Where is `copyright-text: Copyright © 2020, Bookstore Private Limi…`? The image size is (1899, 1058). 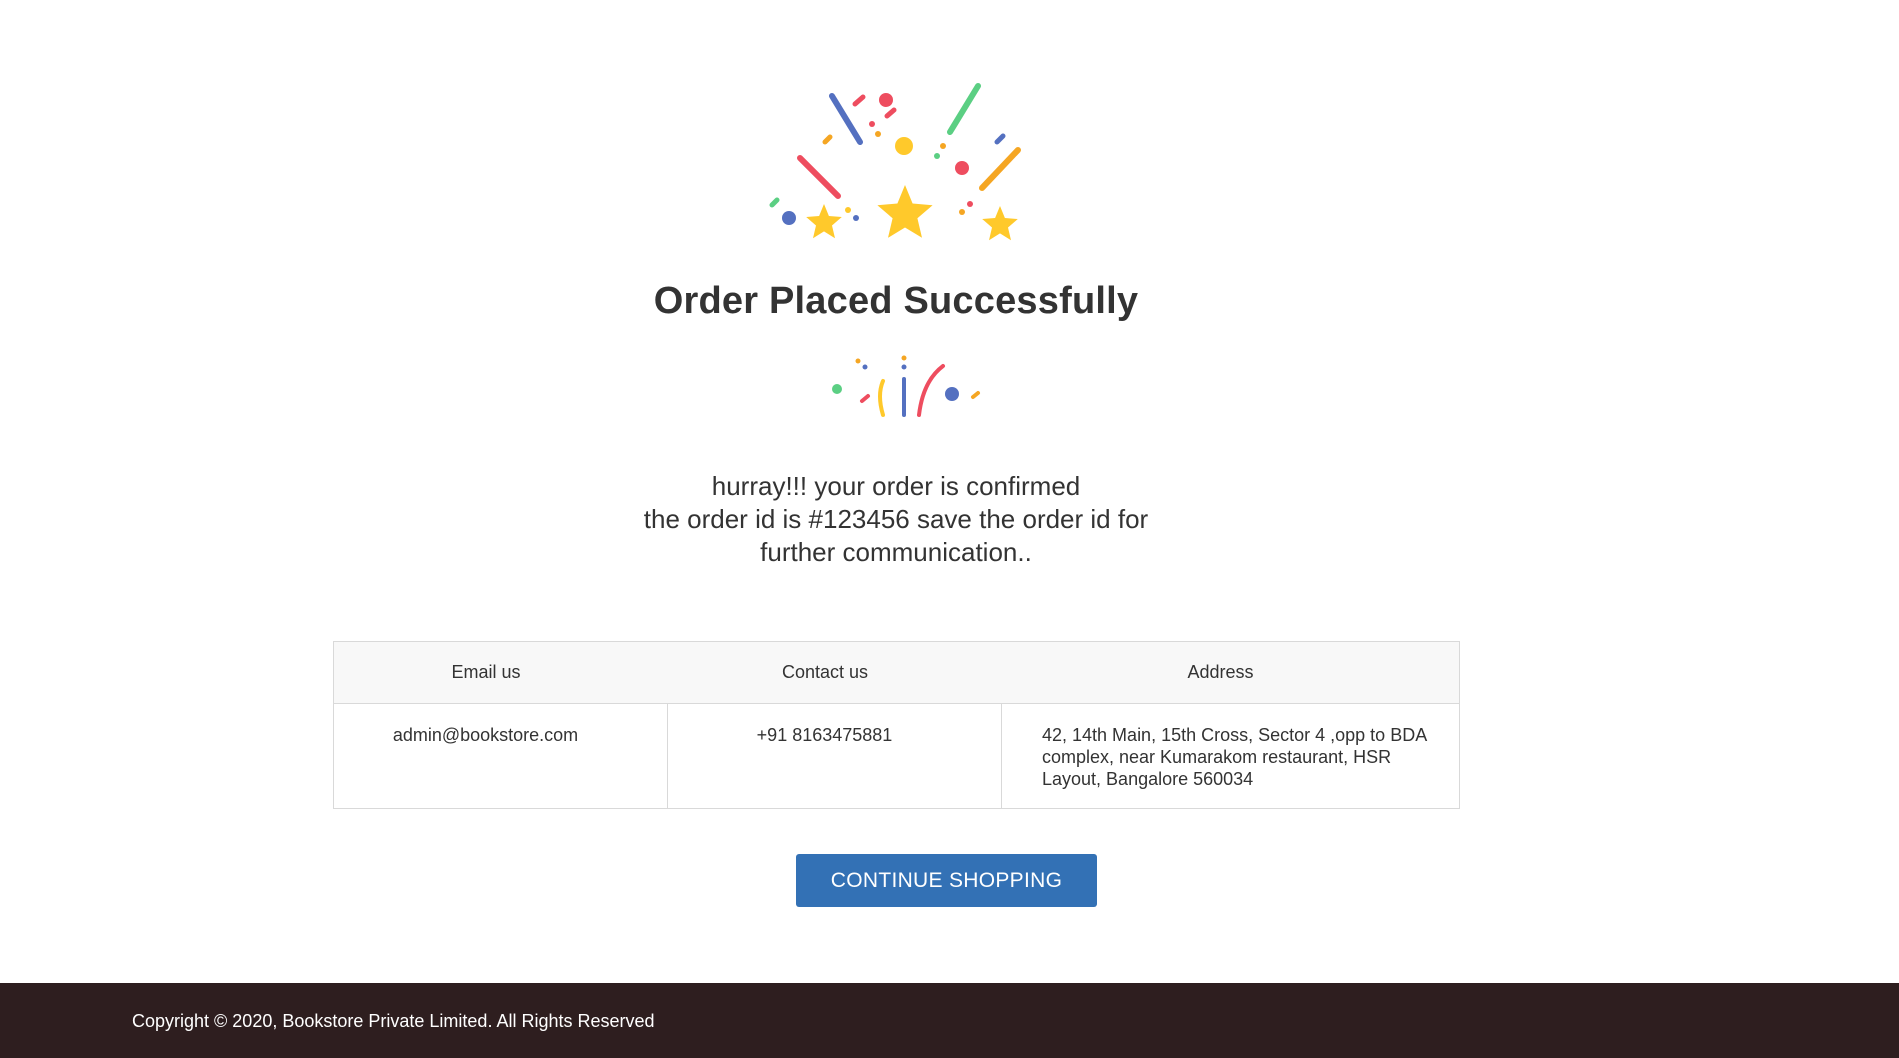
copyright-text: Copyright © 2020, Bookstore Private Limi… is located at coordinates (393, 1021).